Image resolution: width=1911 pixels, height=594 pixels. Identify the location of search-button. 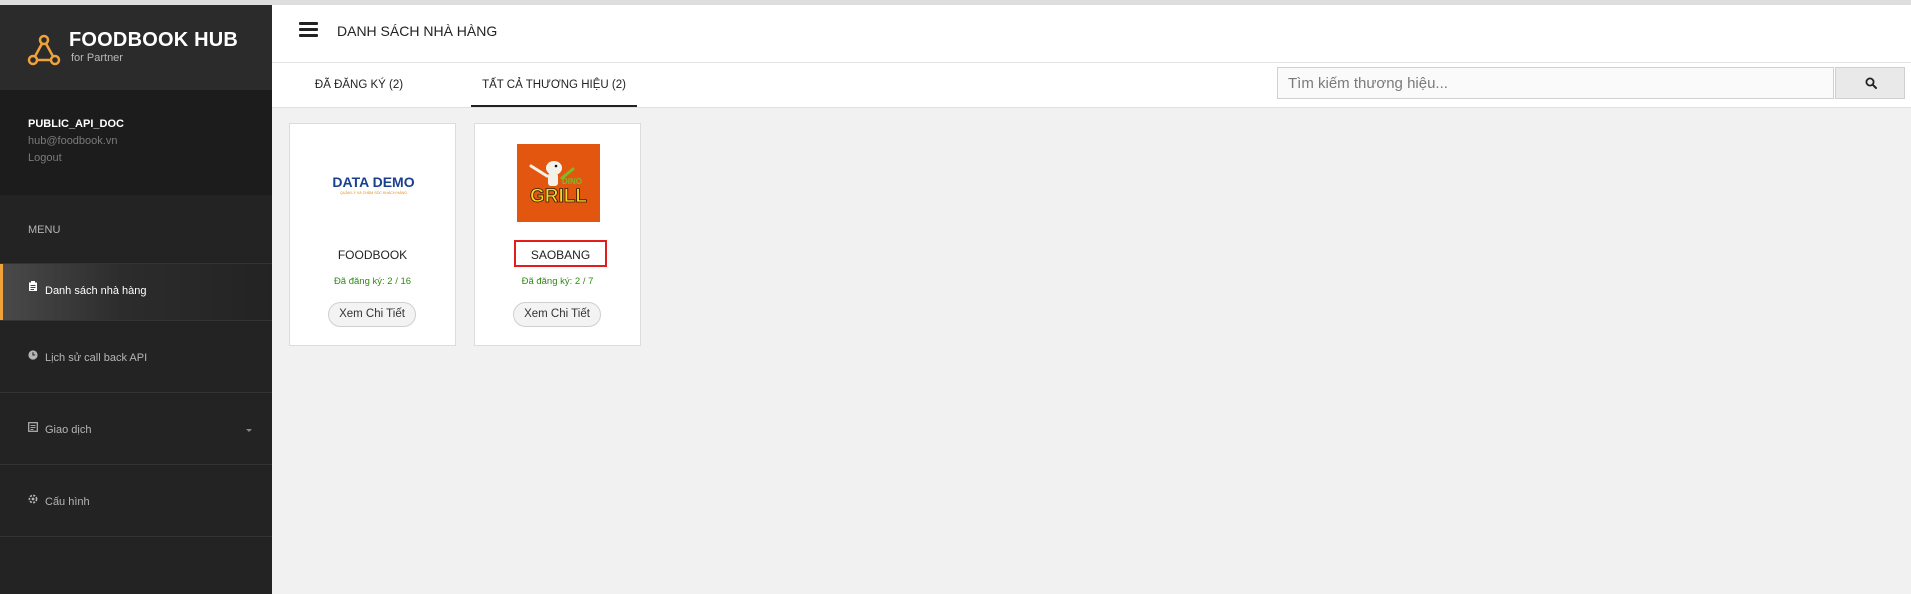
(1870, 83).